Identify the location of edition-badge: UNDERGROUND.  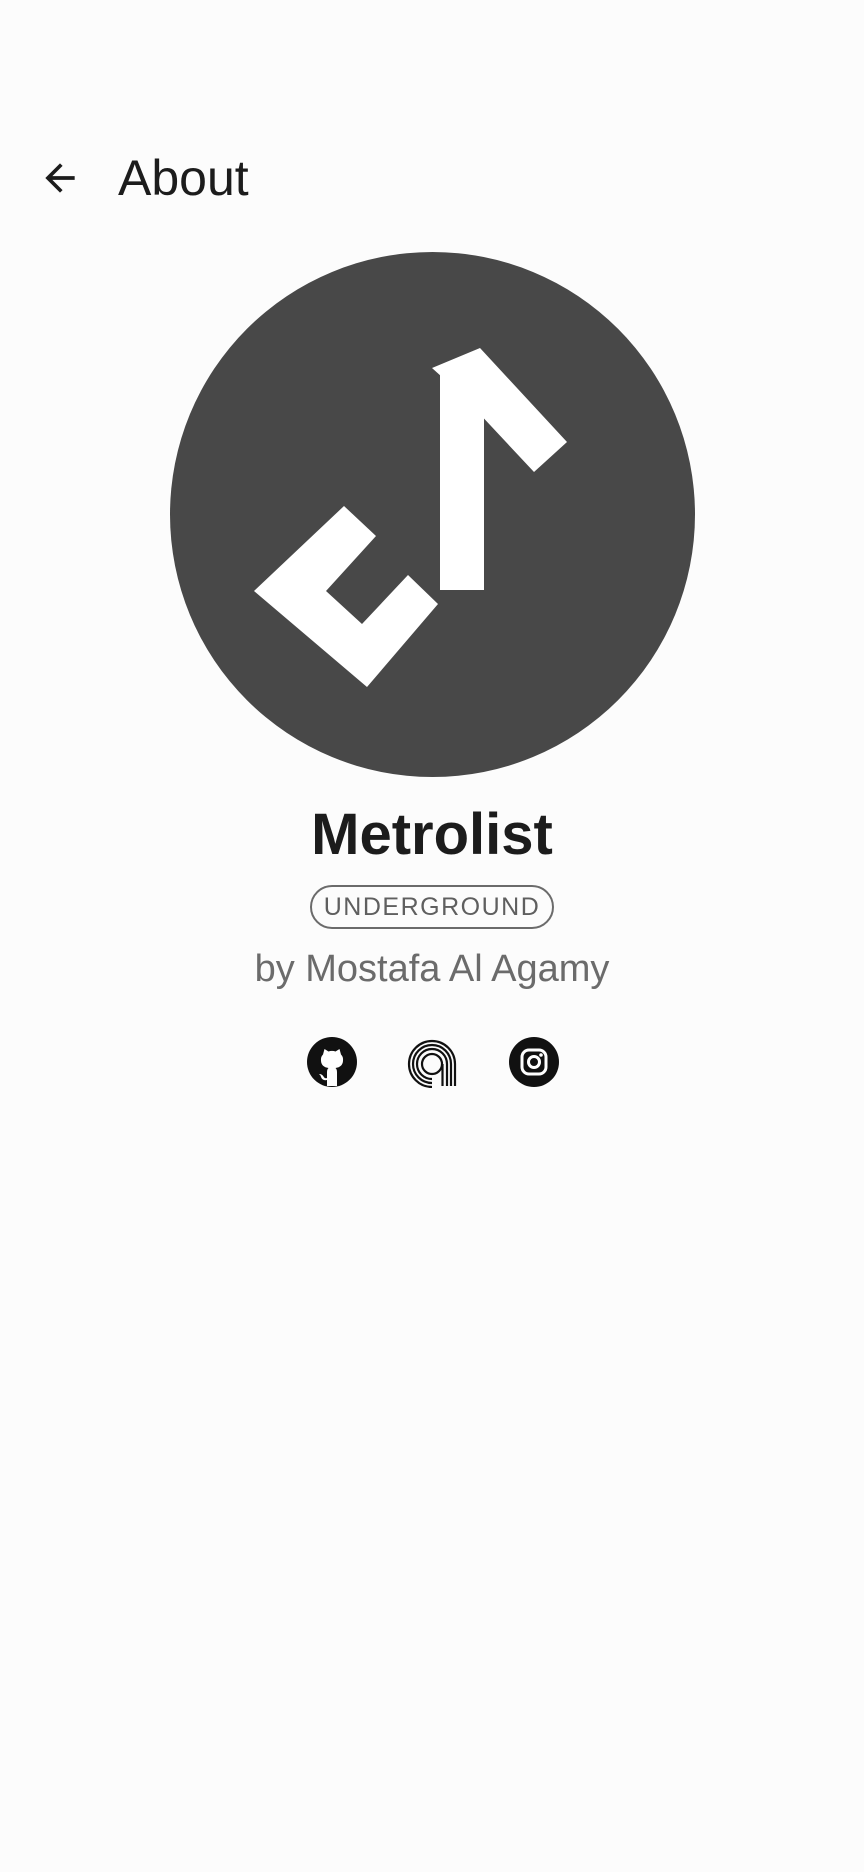
(432, 907).